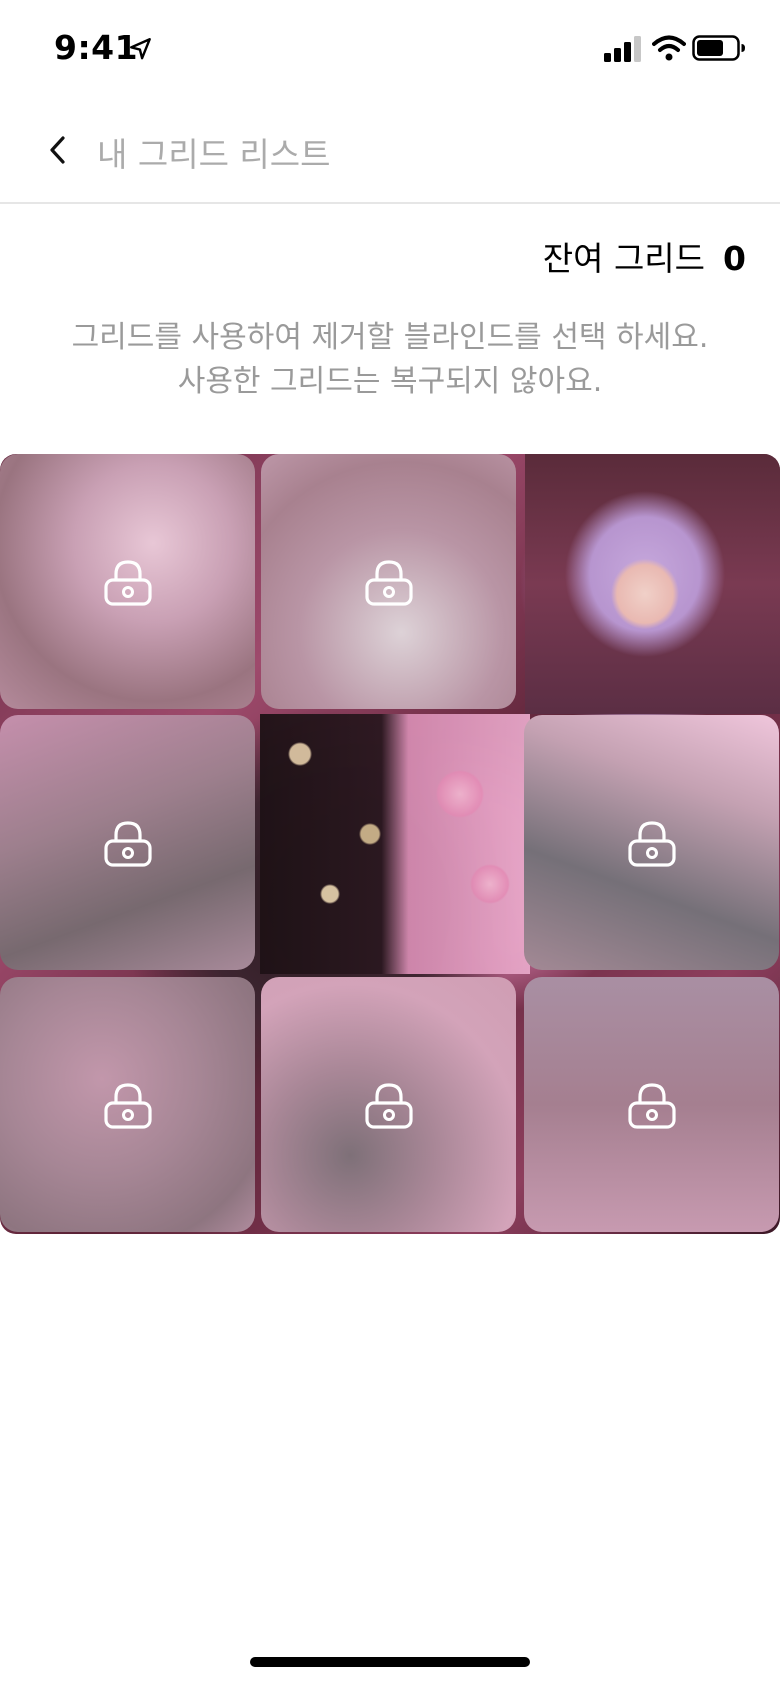 This screenshot has width=780, height=1688. I want to click on home-indicator, so click(390, 1662).